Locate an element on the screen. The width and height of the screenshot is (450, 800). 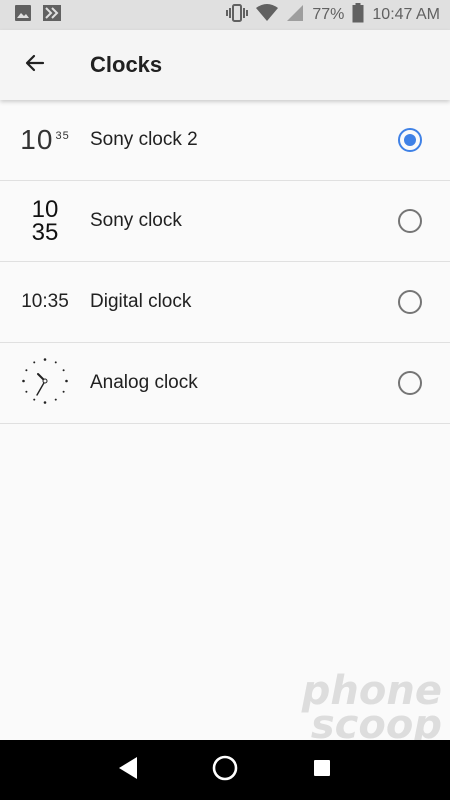
navigation-bar is located at coordinates (225, 770).